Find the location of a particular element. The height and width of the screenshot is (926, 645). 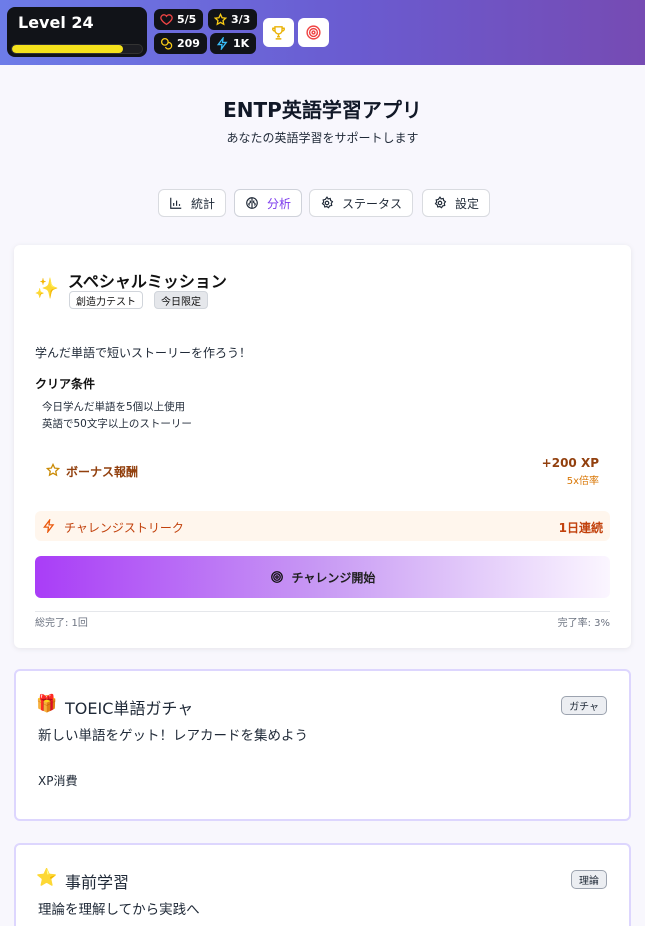

sparkles-icon: ✨ is located at coordinates (46, 288).